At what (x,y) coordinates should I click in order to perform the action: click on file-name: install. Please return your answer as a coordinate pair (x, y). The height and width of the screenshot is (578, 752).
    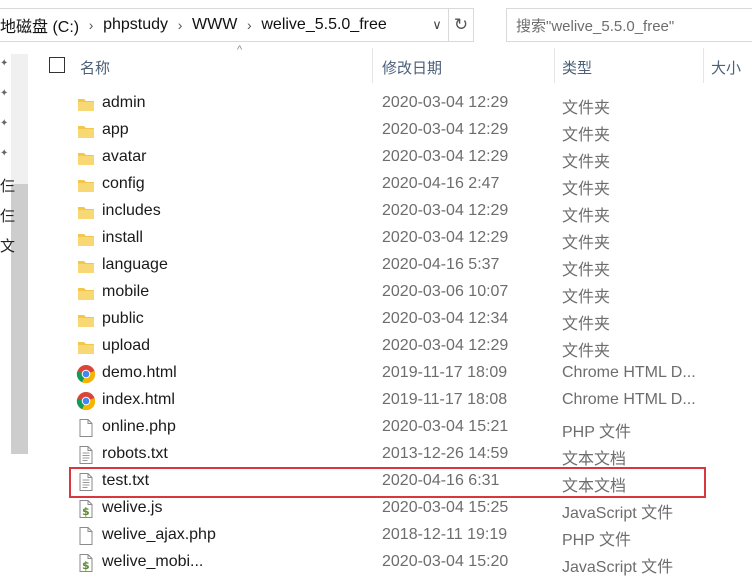
    Looking at the image, I should click on (122, 238).